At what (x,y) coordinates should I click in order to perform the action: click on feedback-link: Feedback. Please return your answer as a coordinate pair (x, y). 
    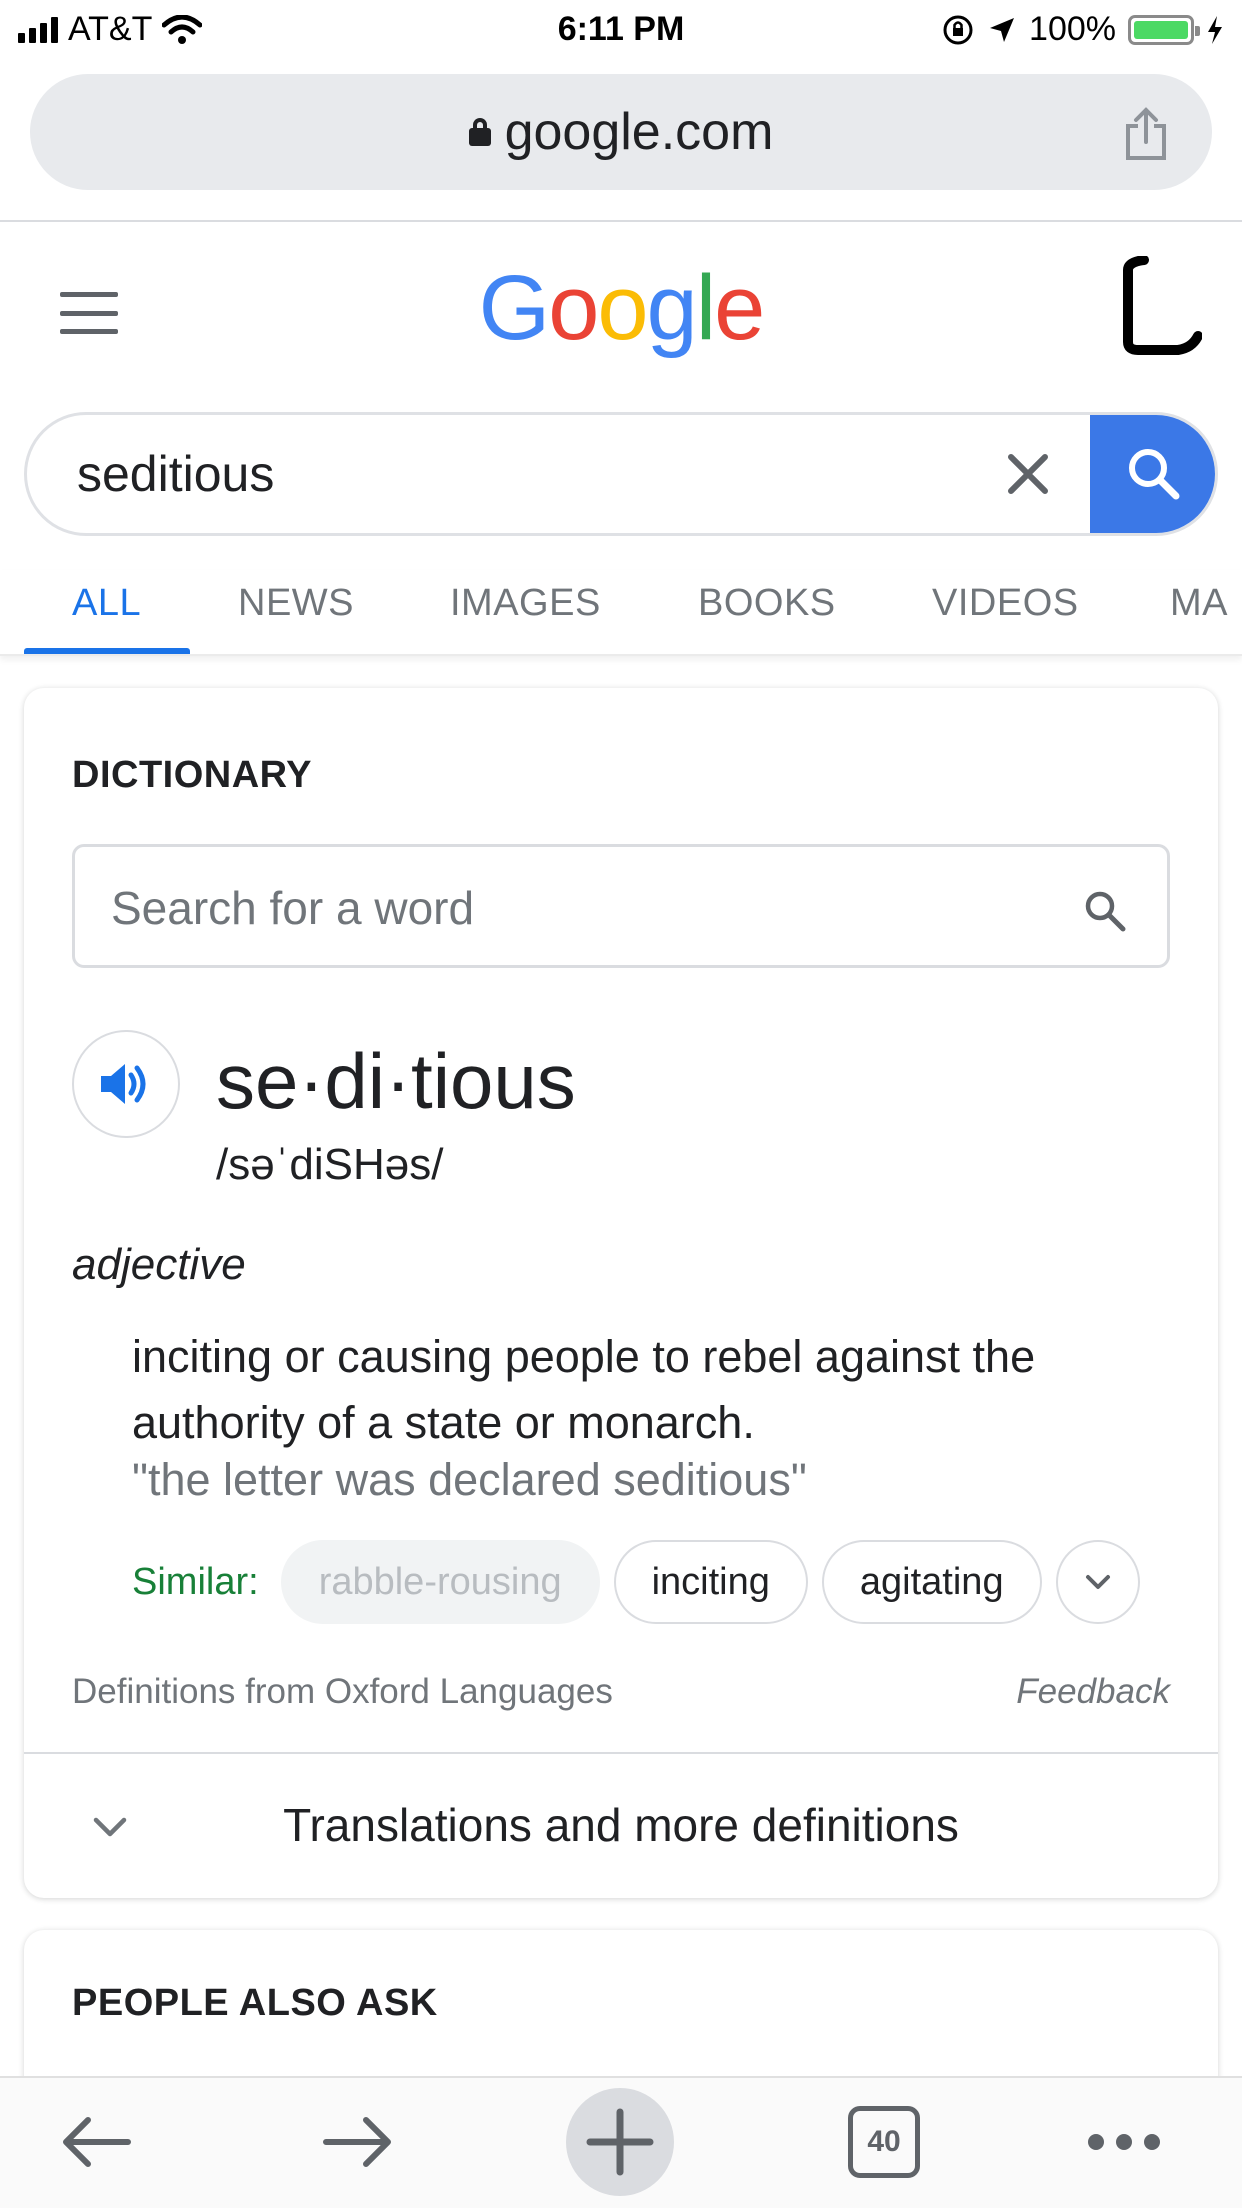
    Looking at the image, I should click on (1093, 1692).